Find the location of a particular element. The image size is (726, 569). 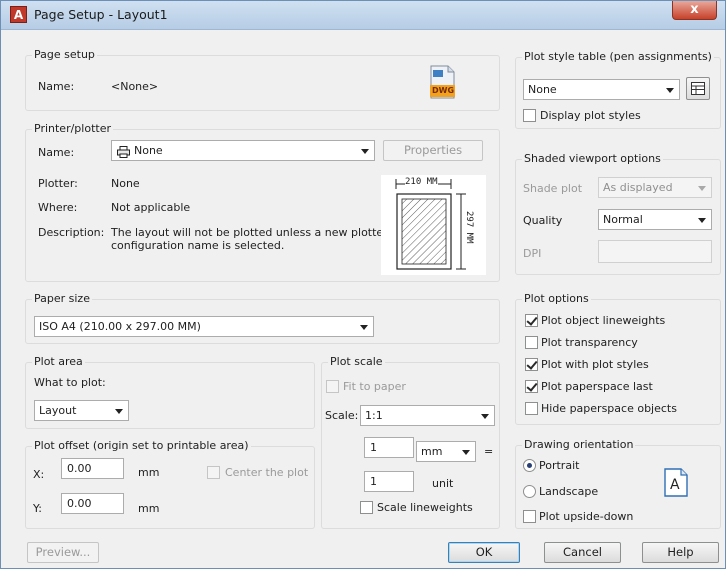

printer-name-dropdown: None is located at coordinates (243, 150).